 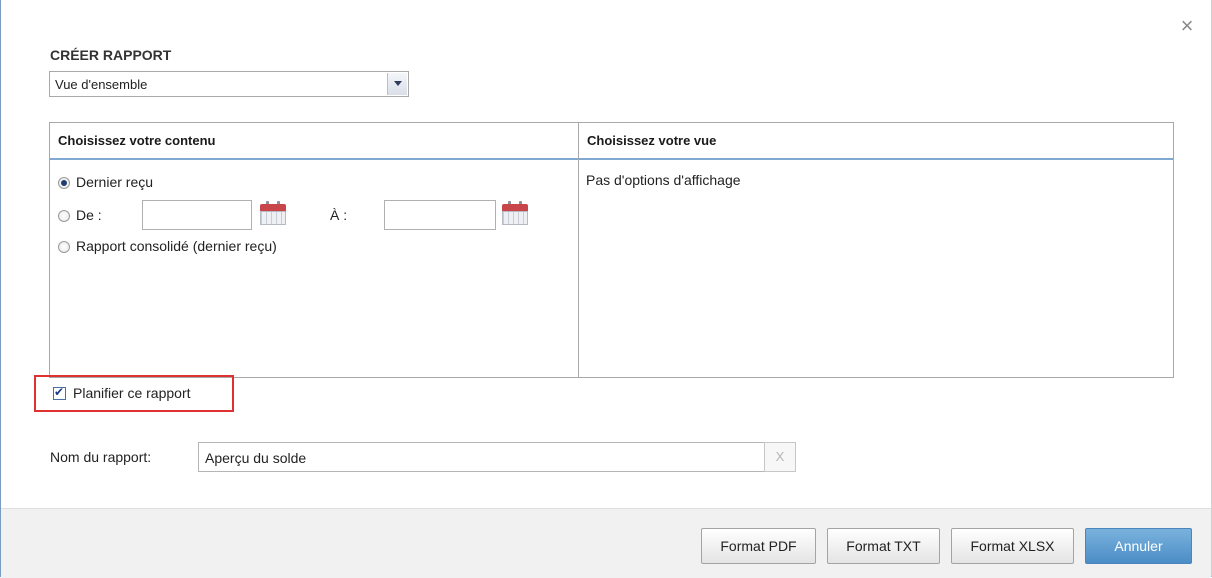 What do you see at coordinates (256, 458) in the screenshot?
I see `report-name-value: Aperçu du solde` at bounding box center [256, 458].